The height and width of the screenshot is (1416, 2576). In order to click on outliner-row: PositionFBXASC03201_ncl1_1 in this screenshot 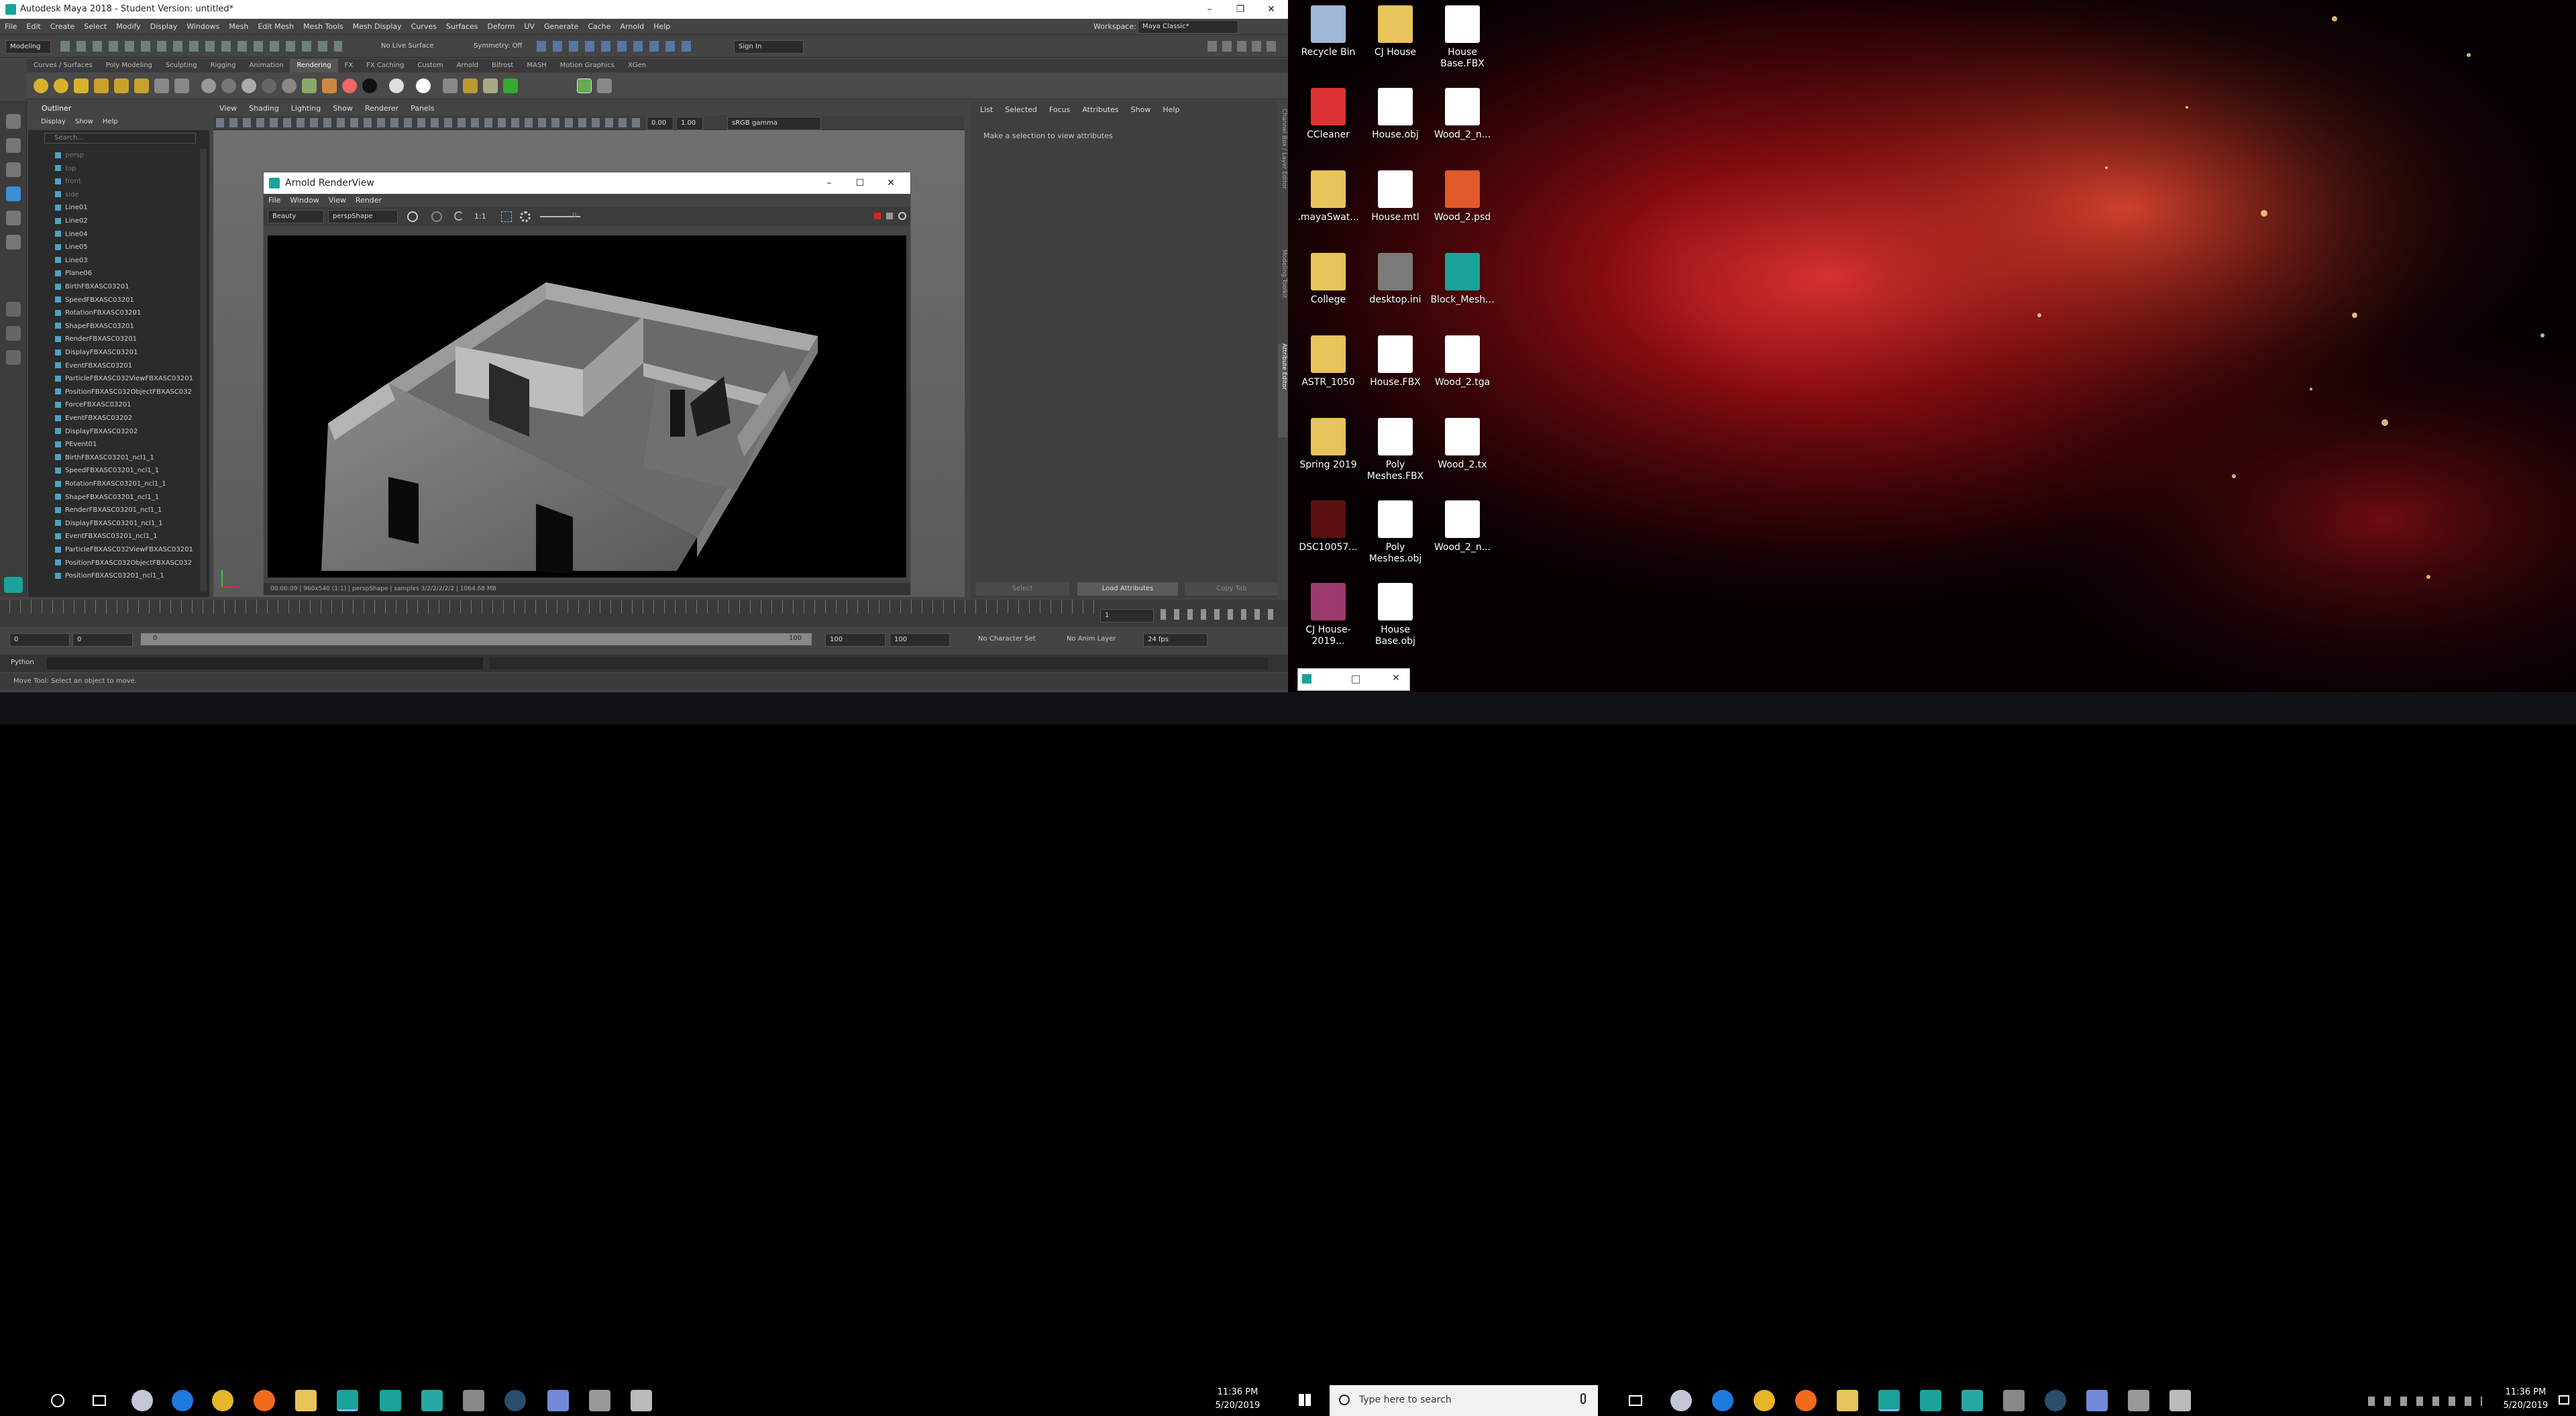, I will do `click(109, 576)`.